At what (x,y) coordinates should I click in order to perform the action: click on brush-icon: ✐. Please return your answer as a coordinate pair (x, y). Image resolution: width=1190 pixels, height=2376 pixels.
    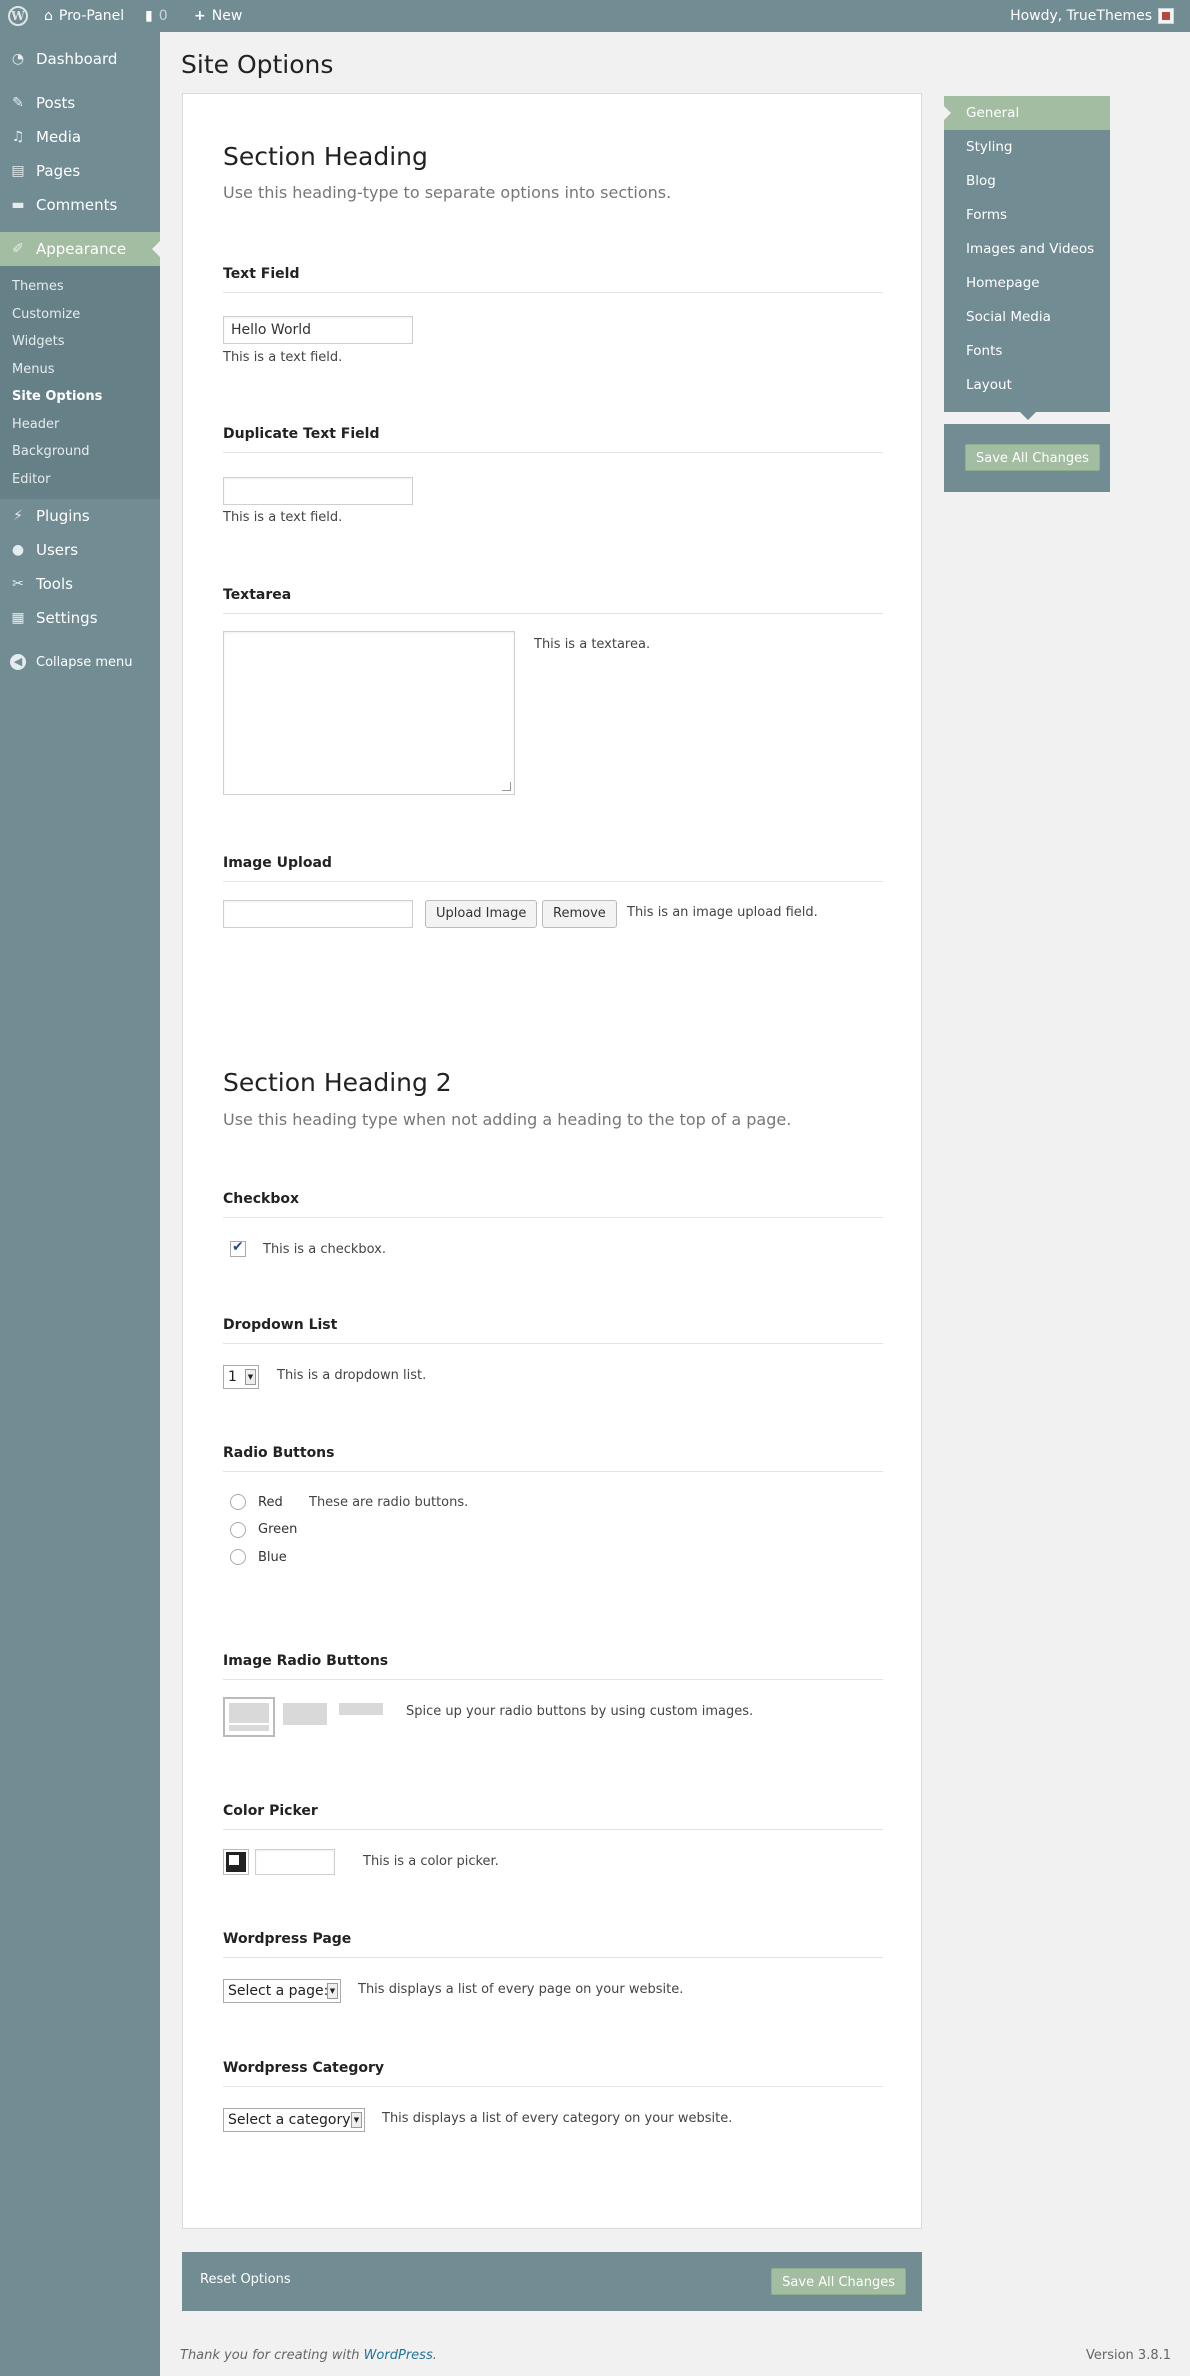
    Looking at the image, I should click on (18, 249).